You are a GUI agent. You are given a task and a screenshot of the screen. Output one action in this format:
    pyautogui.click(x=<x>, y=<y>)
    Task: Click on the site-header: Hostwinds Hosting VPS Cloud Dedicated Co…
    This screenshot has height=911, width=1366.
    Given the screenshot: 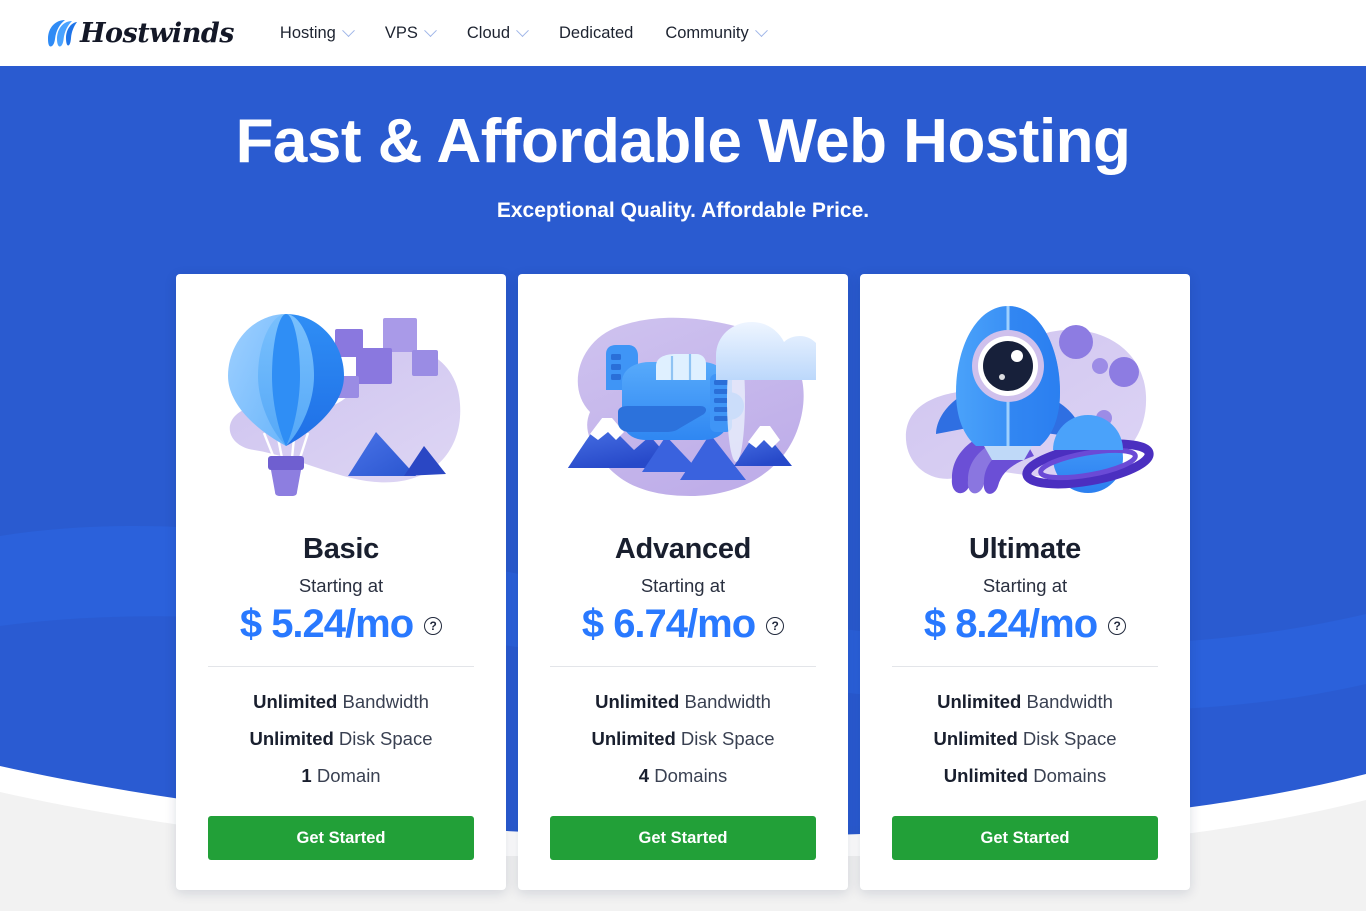 What is the action you would take?
    pyautogui.click(x=683, y=33)
    